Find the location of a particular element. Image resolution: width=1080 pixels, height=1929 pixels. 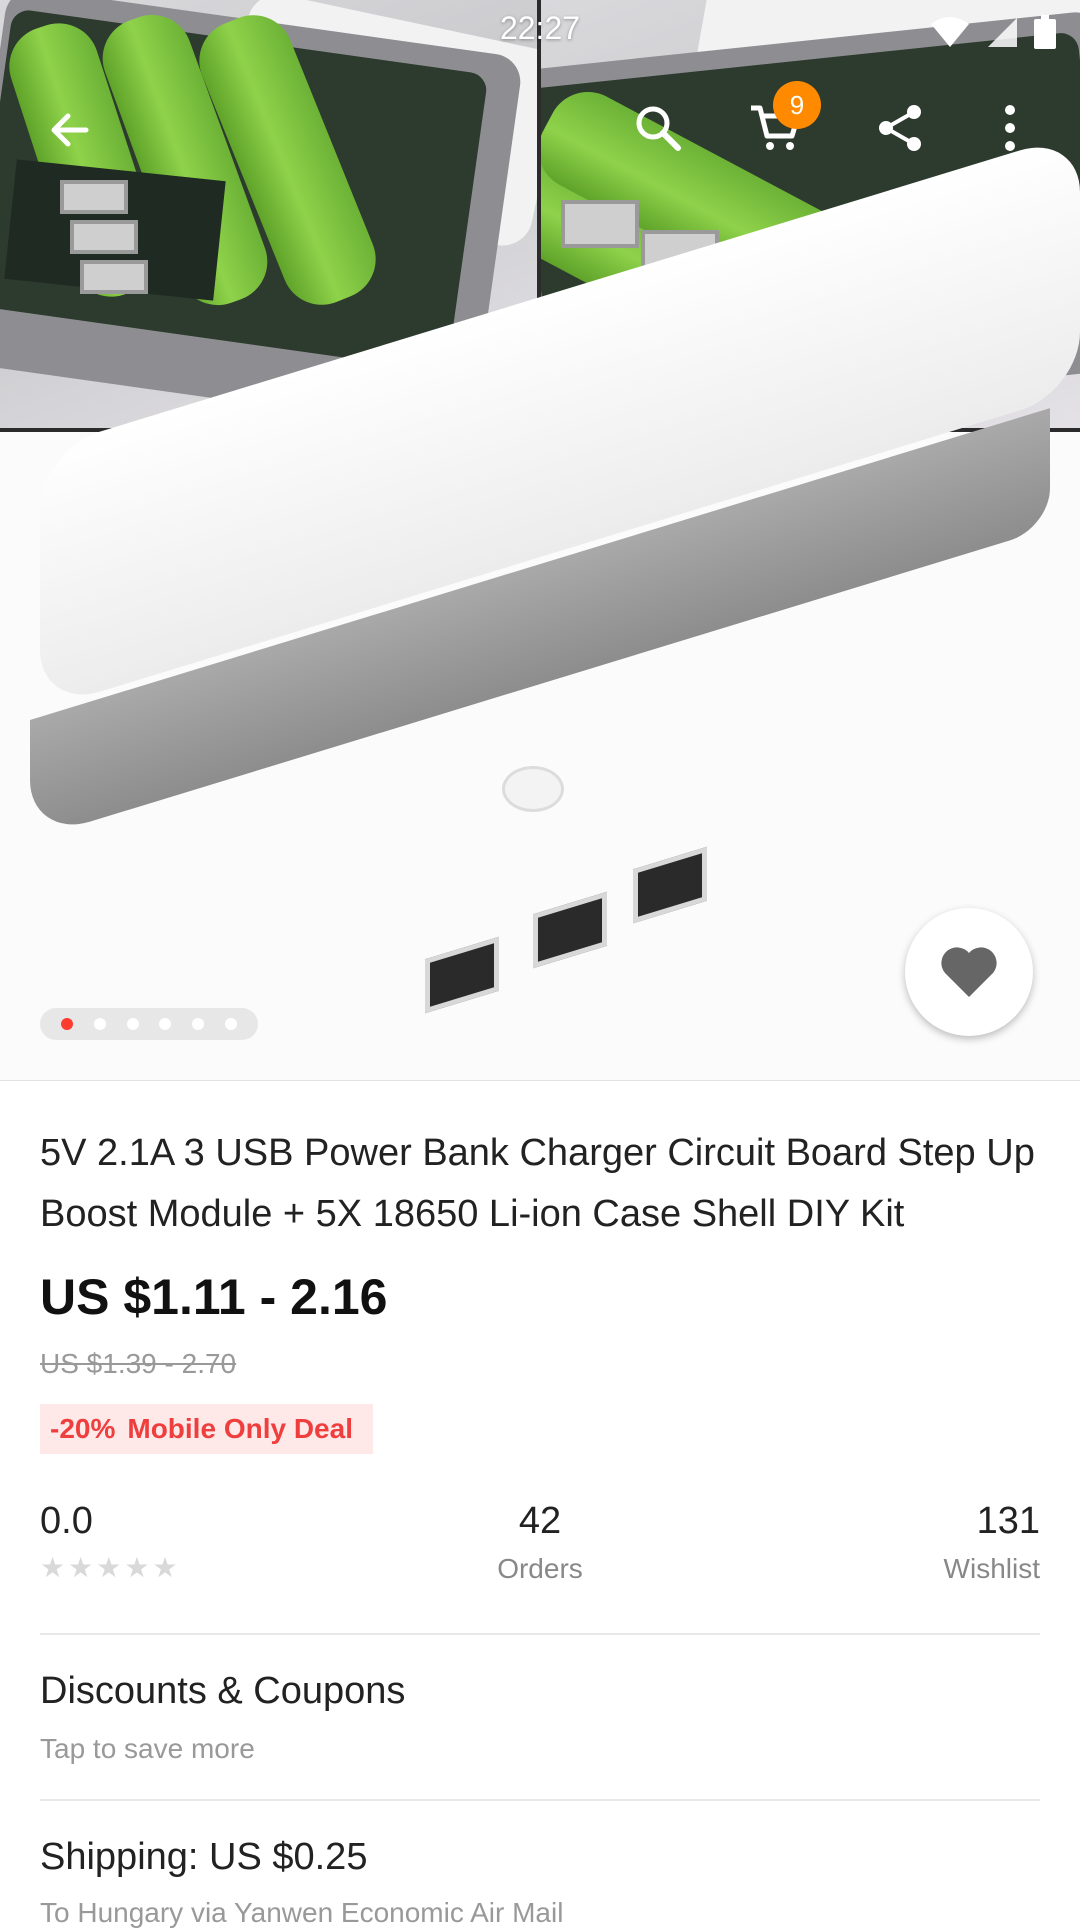

orders-count: 42 is located at coordinates (540, 1521).